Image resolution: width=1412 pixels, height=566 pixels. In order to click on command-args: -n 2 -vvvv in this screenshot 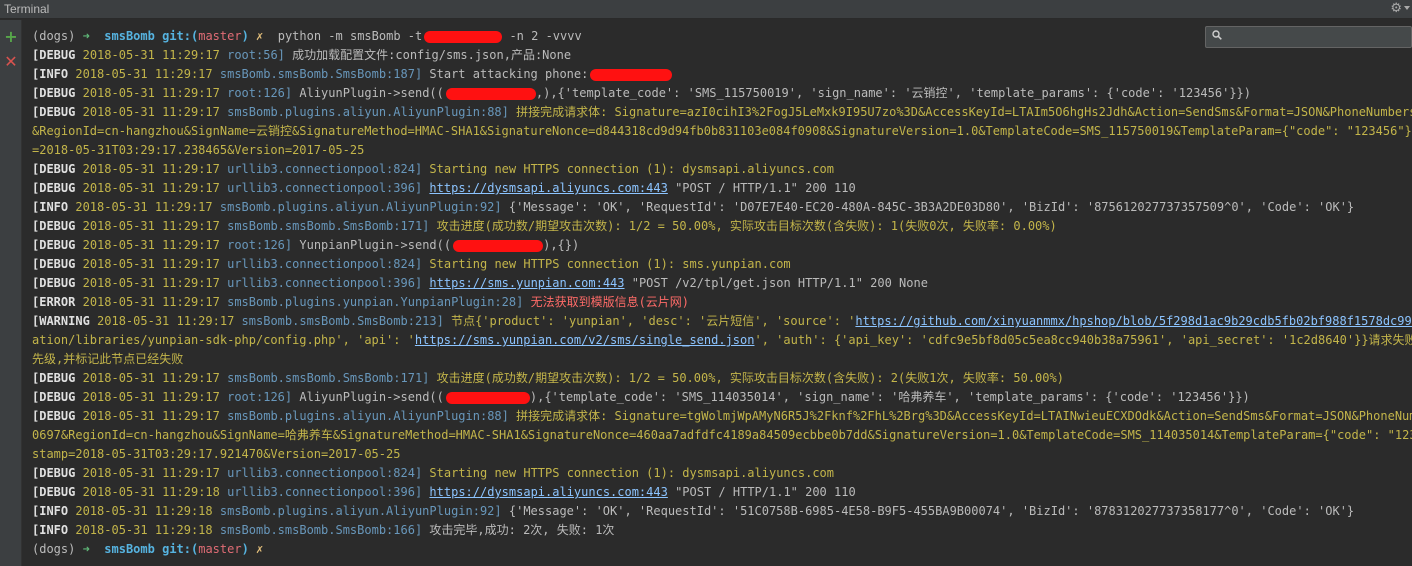, I will do `click(542, 36)`.